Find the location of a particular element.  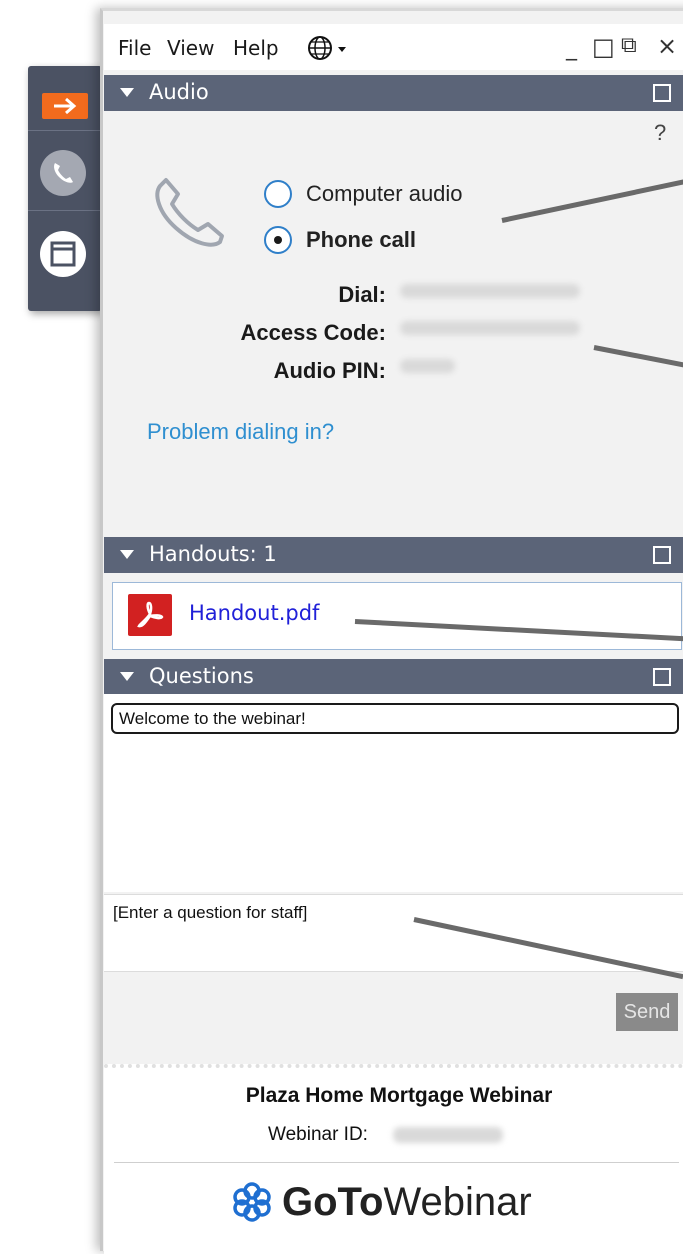

maximize-button: □ is located at coordinates (603, 47).